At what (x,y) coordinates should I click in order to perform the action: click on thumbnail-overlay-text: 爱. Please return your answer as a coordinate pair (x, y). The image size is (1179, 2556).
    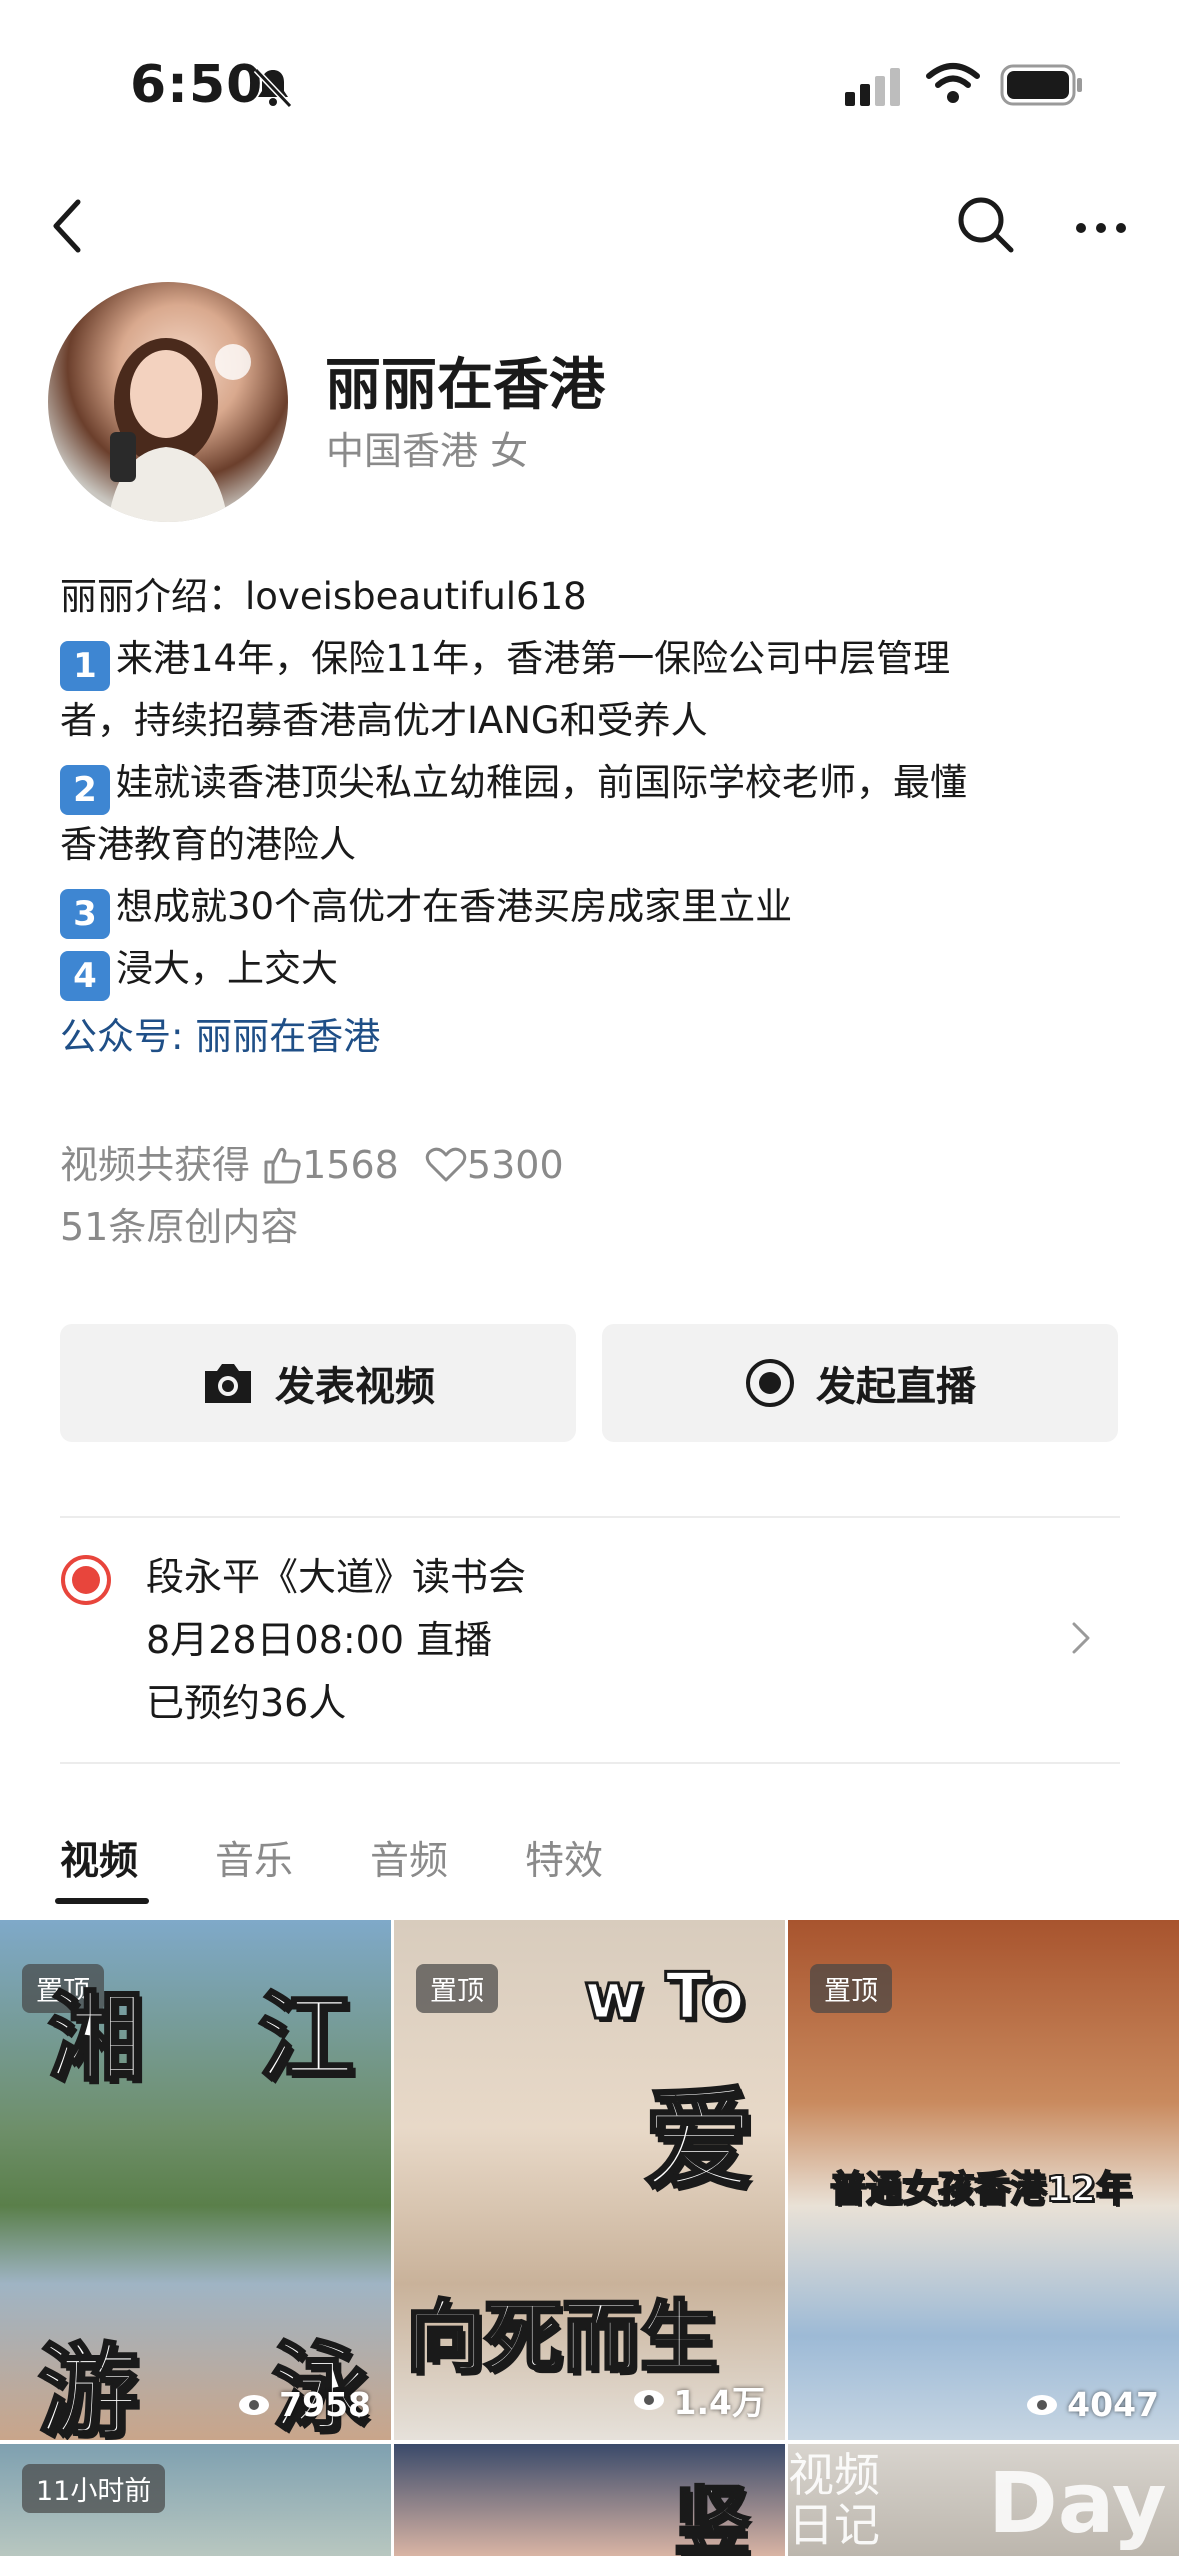
    Looking at the image, I should click on (699, 2140).